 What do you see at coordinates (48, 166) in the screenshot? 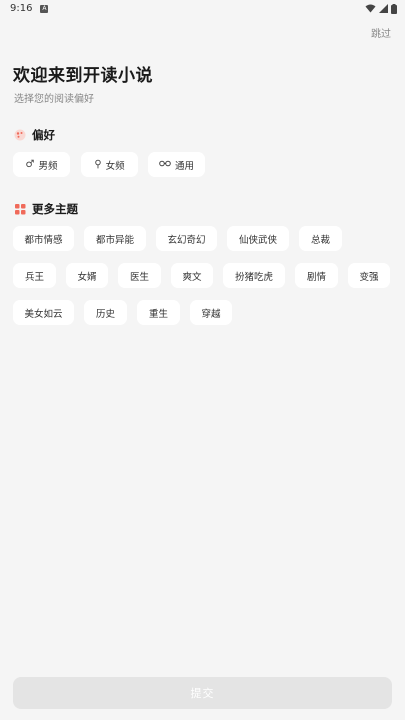
I see `chip-label: 男频` at bounding box center [48, 166].